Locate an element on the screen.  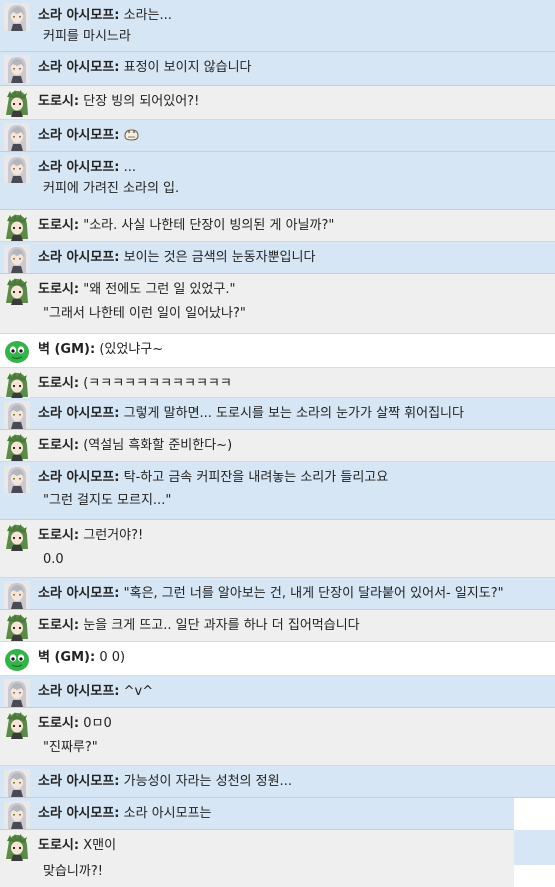
message-text: 0ㅁ0 is located at coordinates (97, 723).